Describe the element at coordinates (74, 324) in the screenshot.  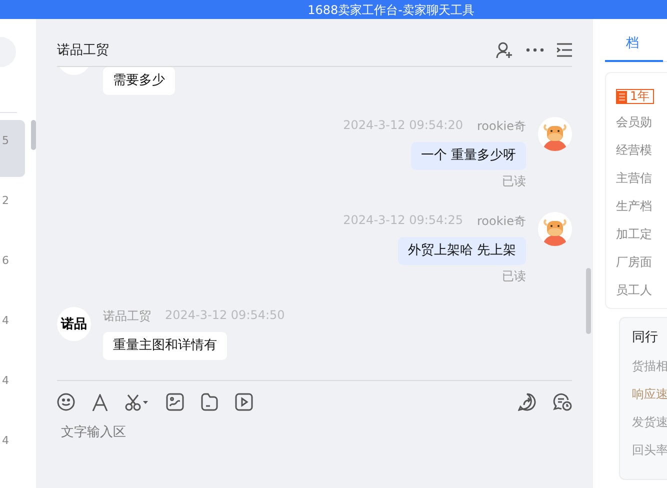
I see `avatar: 诺品` at that location.